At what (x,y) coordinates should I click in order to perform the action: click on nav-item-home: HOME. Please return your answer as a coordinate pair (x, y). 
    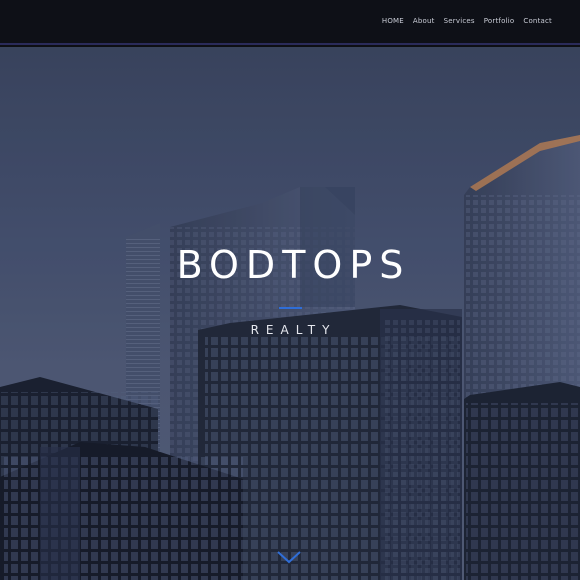
    Looking at the image, I should click on (393, 21).